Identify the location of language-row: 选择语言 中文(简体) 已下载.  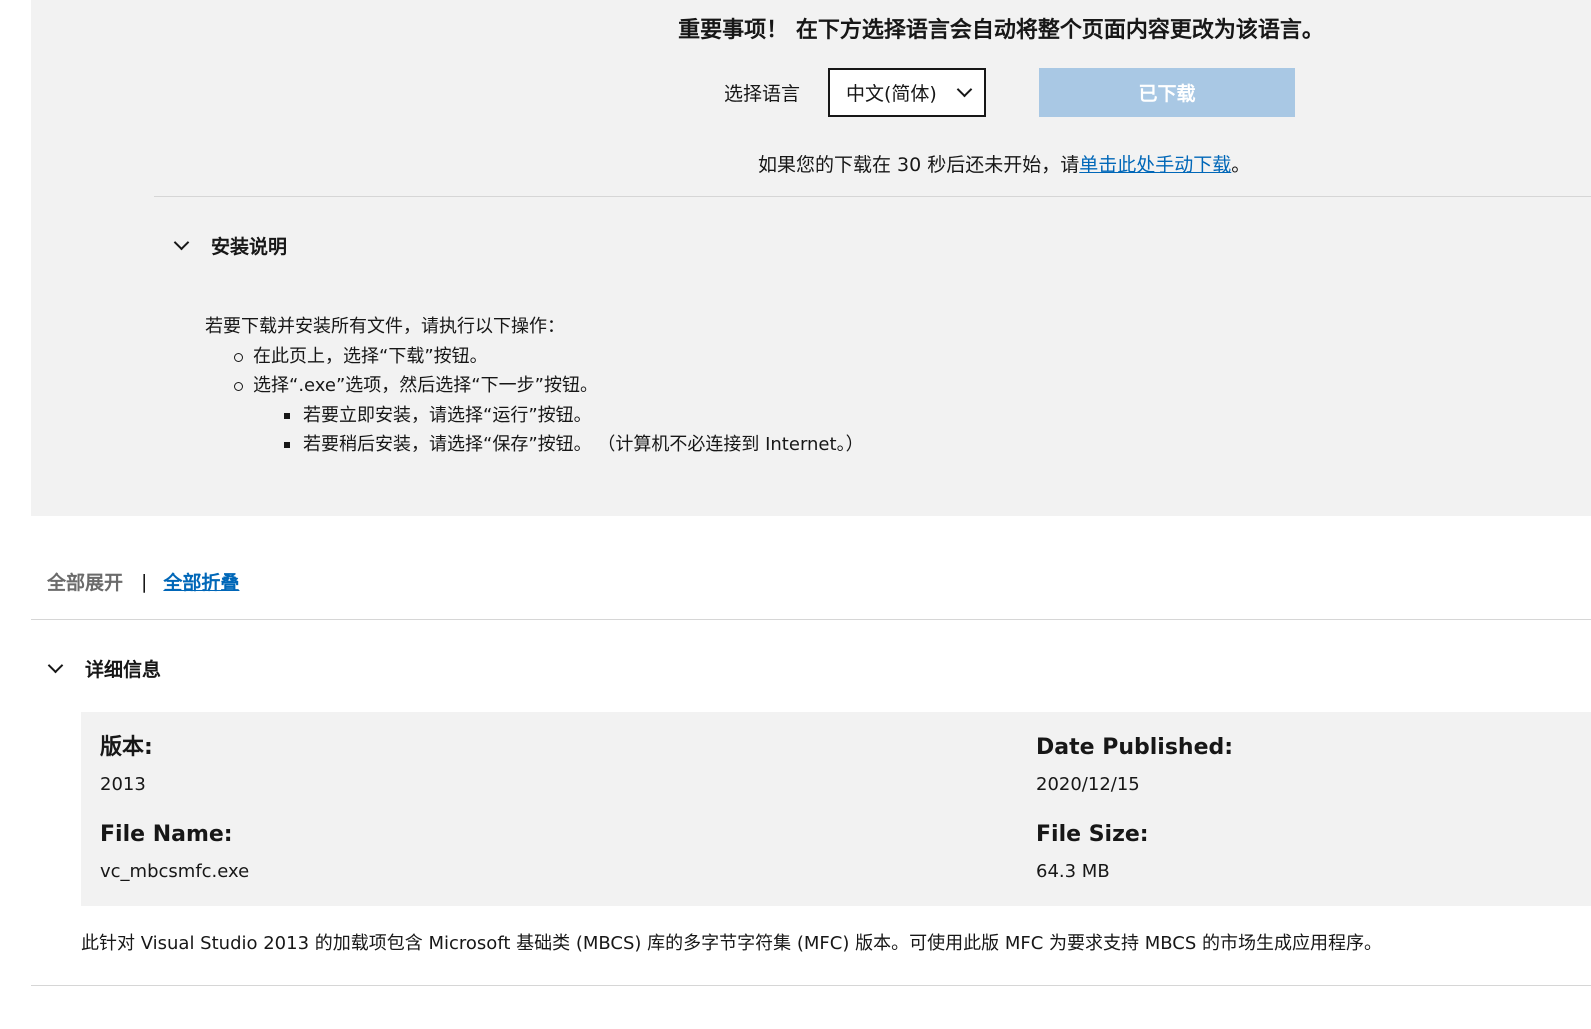
(1010, 92).